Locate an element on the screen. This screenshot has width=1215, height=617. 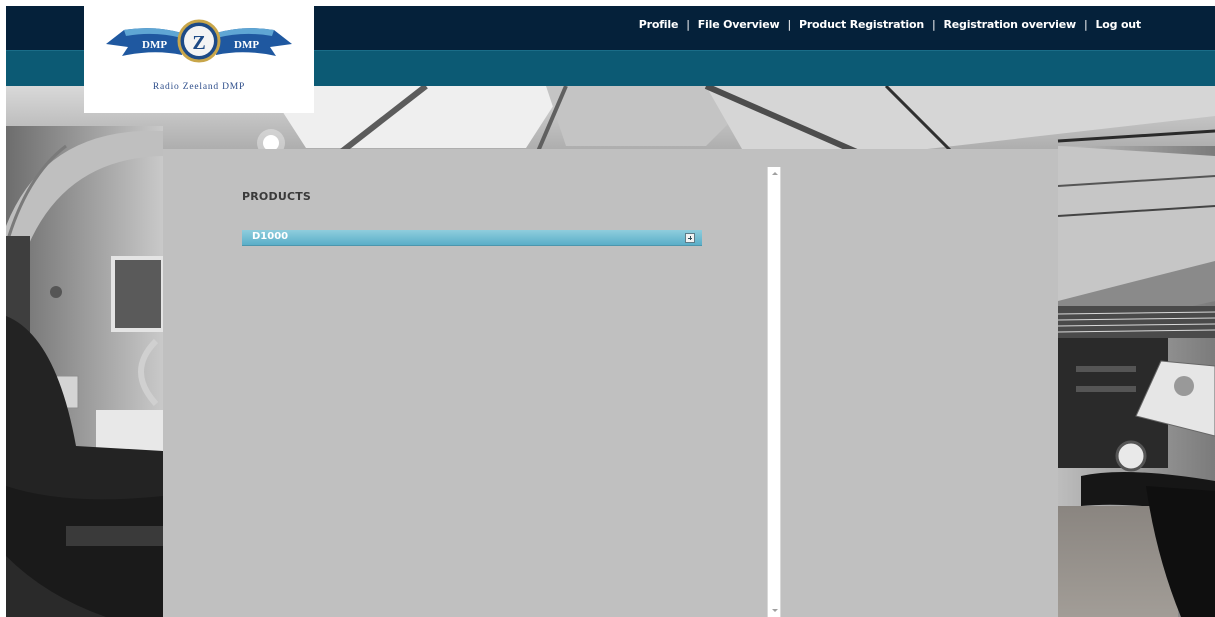
content-scrollbar is located at coordinates (774, 392).